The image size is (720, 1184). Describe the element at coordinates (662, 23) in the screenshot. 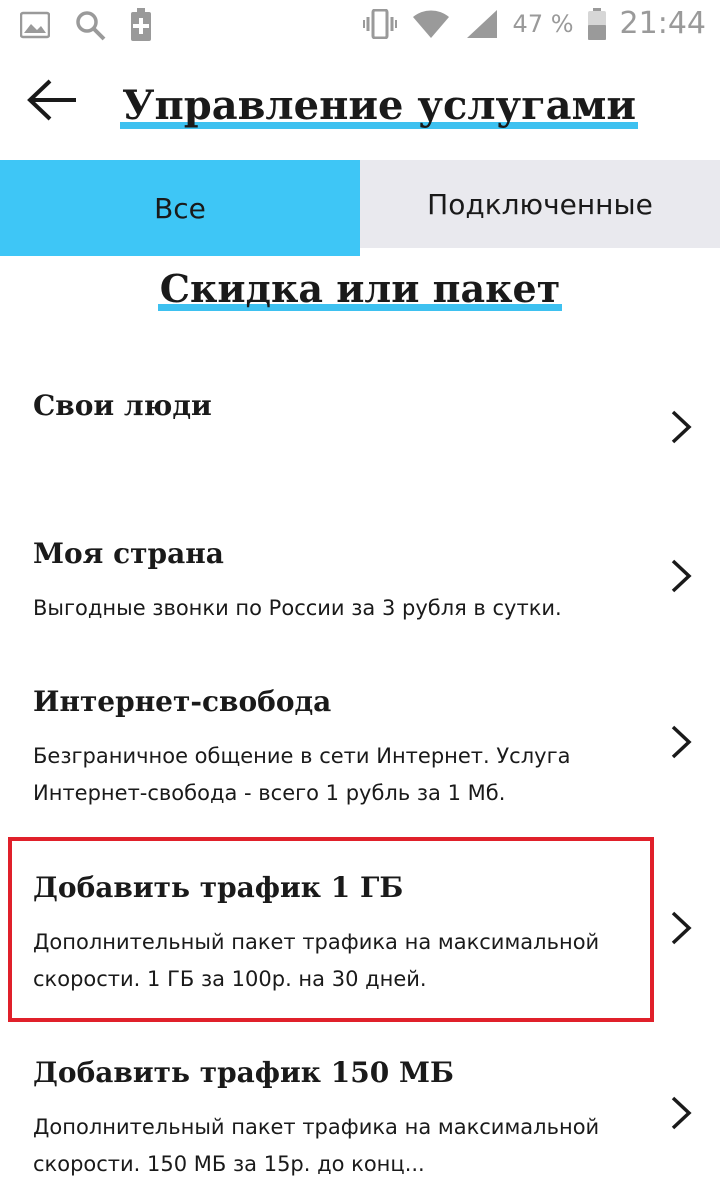

I see `clock: 21:44` at that location.